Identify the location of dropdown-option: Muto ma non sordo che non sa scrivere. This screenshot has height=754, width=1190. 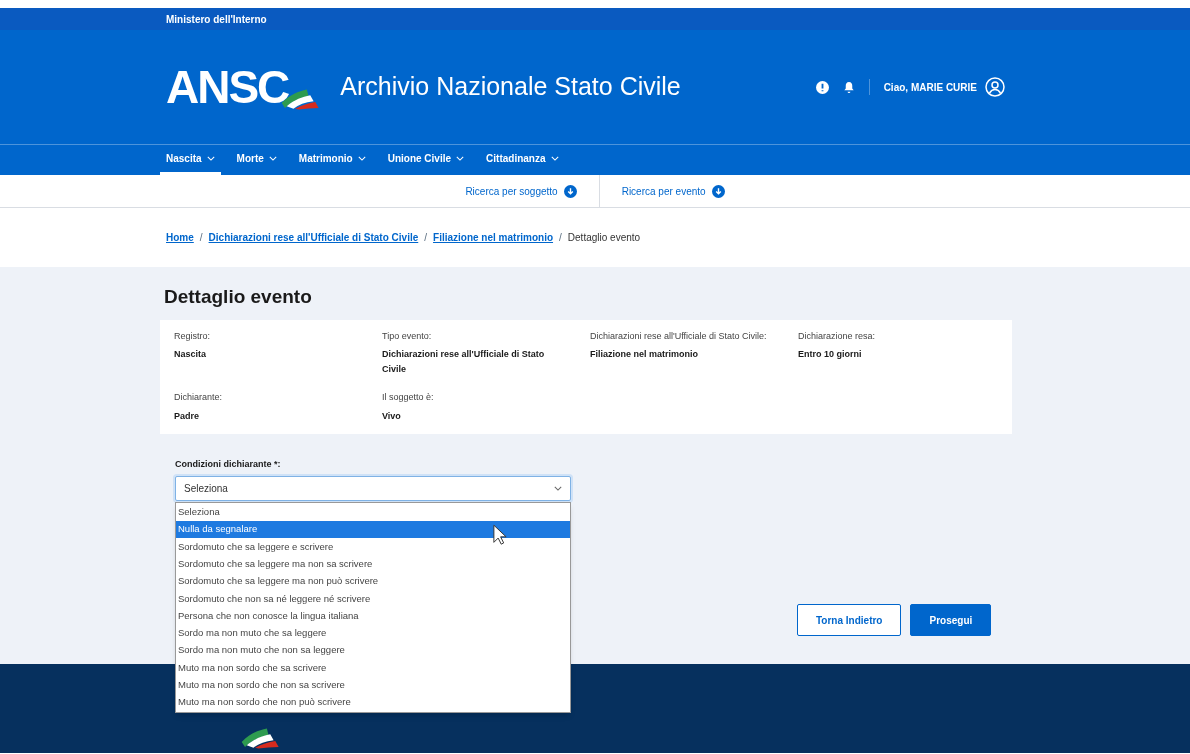
(373, 685).